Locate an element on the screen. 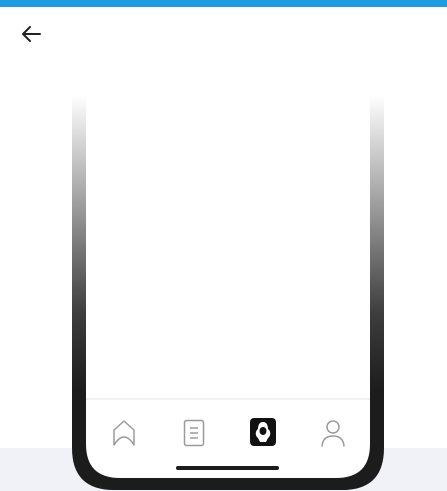  app-logo-icon is located at coordinates (263, 432).